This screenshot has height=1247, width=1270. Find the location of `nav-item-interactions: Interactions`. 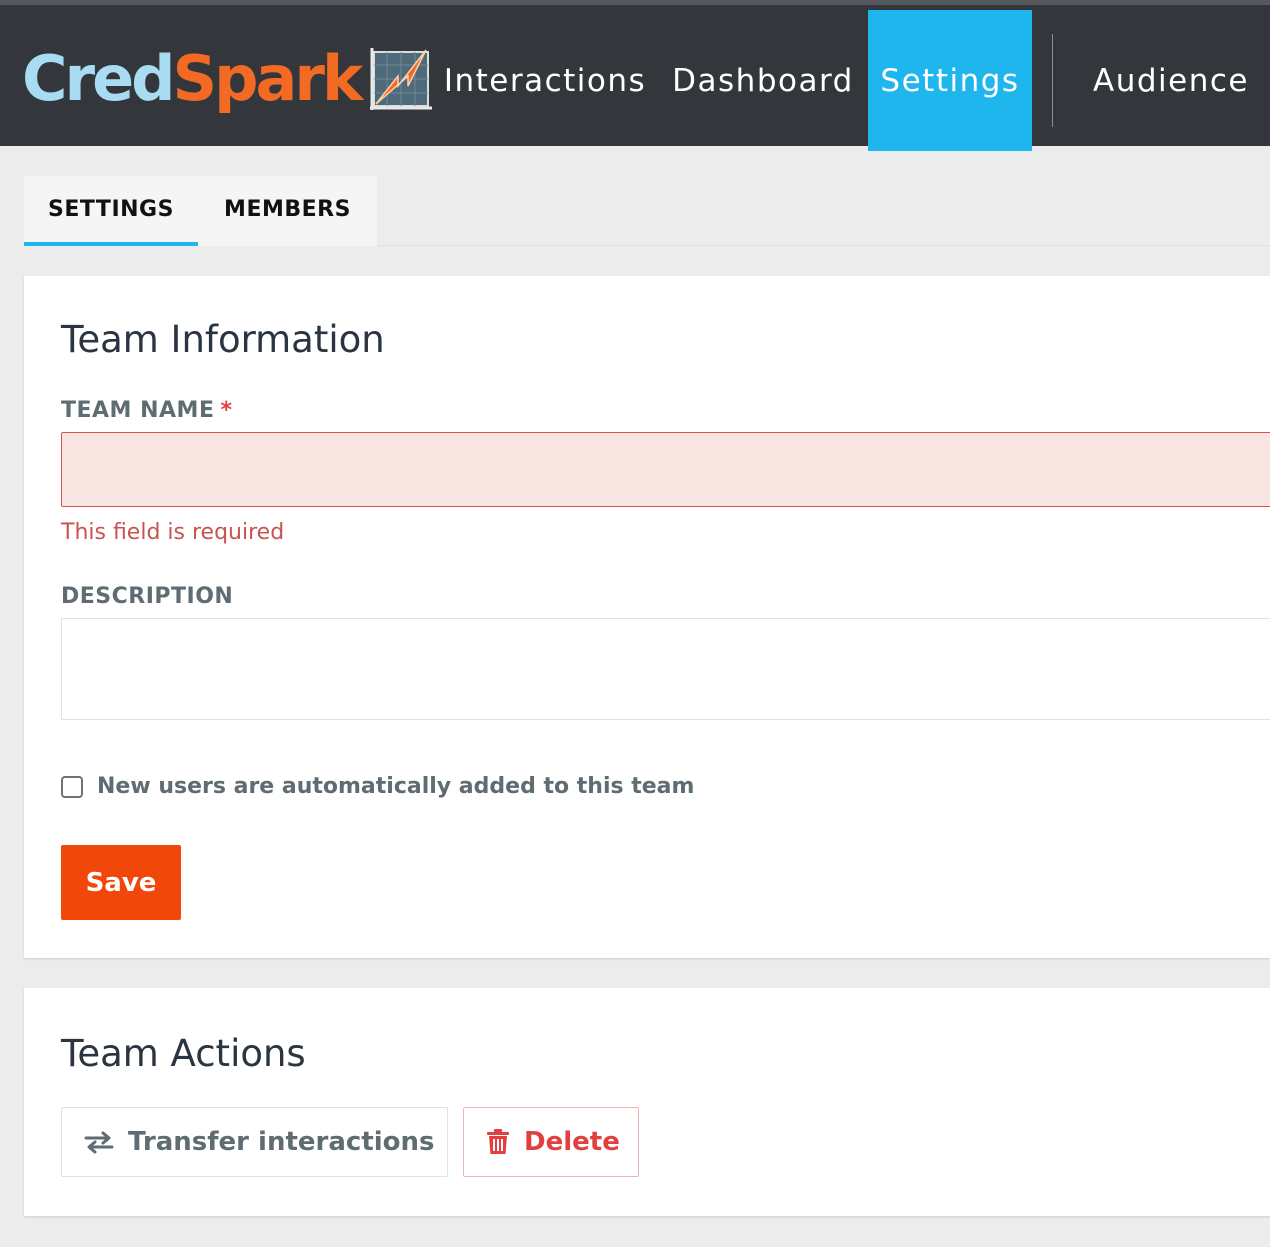

nav-item-interactions: Interactions is located at coordinates (545, 80).